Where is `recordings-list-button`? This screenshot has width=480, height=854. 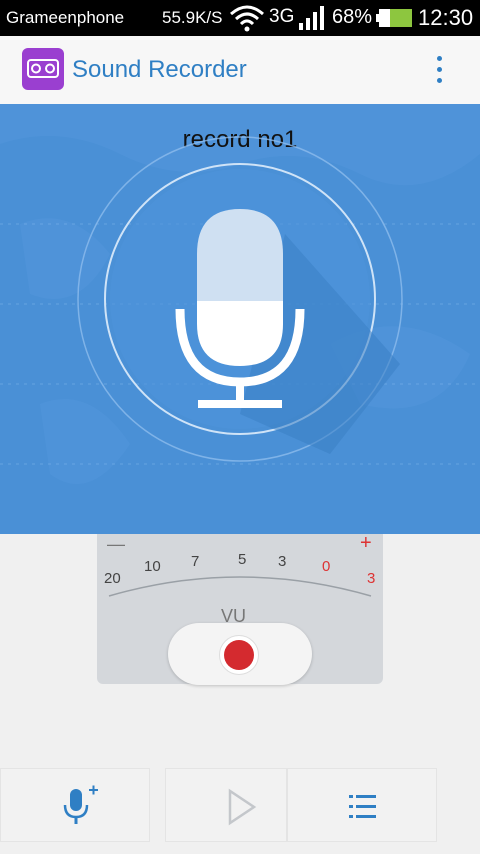
recordings-list-button is located at coordinates (362, 805).